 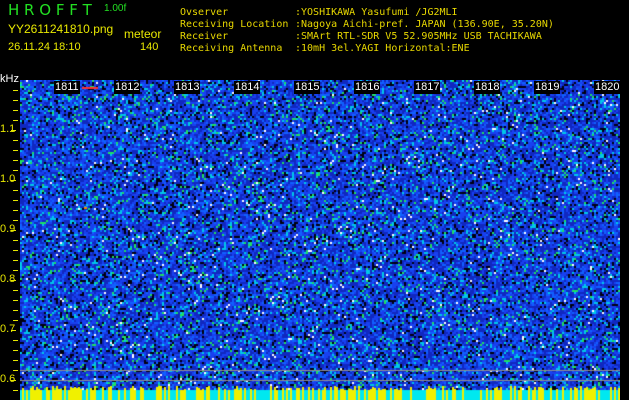 What do you see at coordinates (9, 79) in the screenshot?
I see `y-axis-unit: kHz` at bounding box center [9, 79].